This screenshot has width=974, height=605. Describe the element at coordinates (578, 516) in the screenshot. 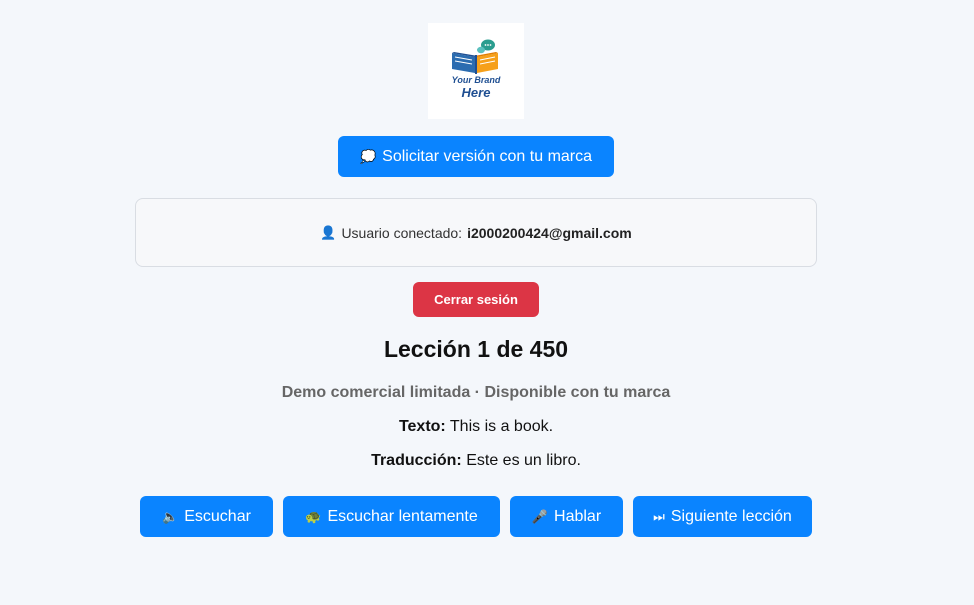

I see `speak-label: Hablar` at that location.